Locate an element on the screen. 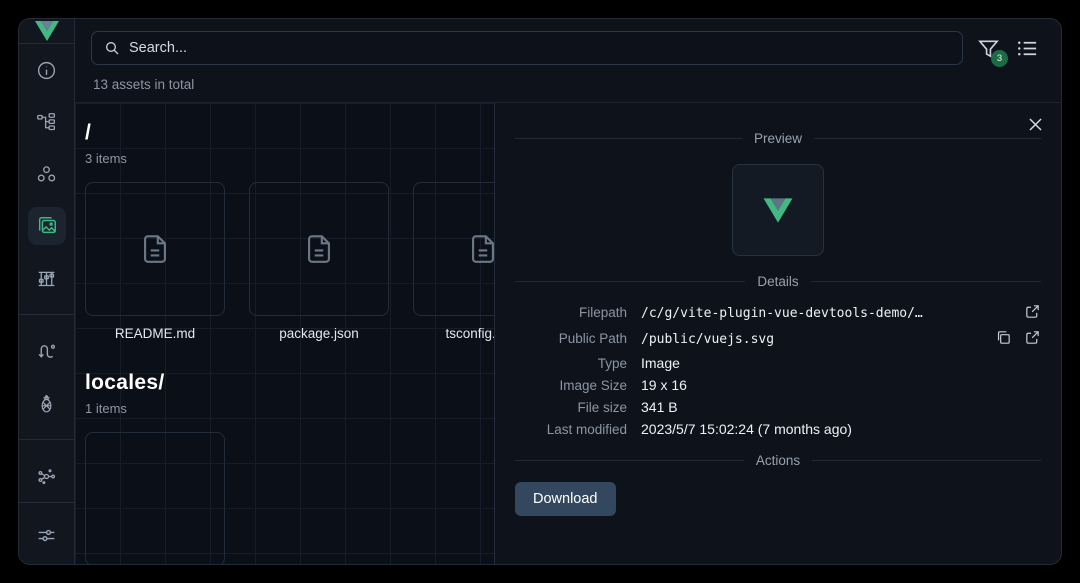 The image size is (1080, 583). detail-label: Image Size is located at coordinates (593, 385).